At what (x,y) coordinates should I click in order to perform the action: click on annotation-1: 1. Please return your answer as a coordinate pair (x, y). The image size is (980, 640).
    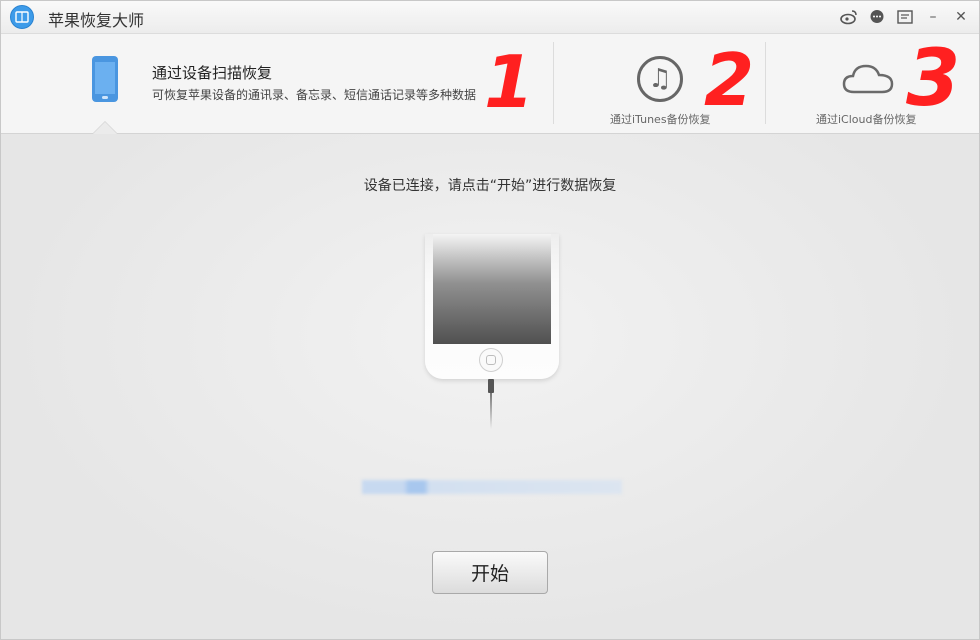
    Looking at the image, I should click on (509, 82).